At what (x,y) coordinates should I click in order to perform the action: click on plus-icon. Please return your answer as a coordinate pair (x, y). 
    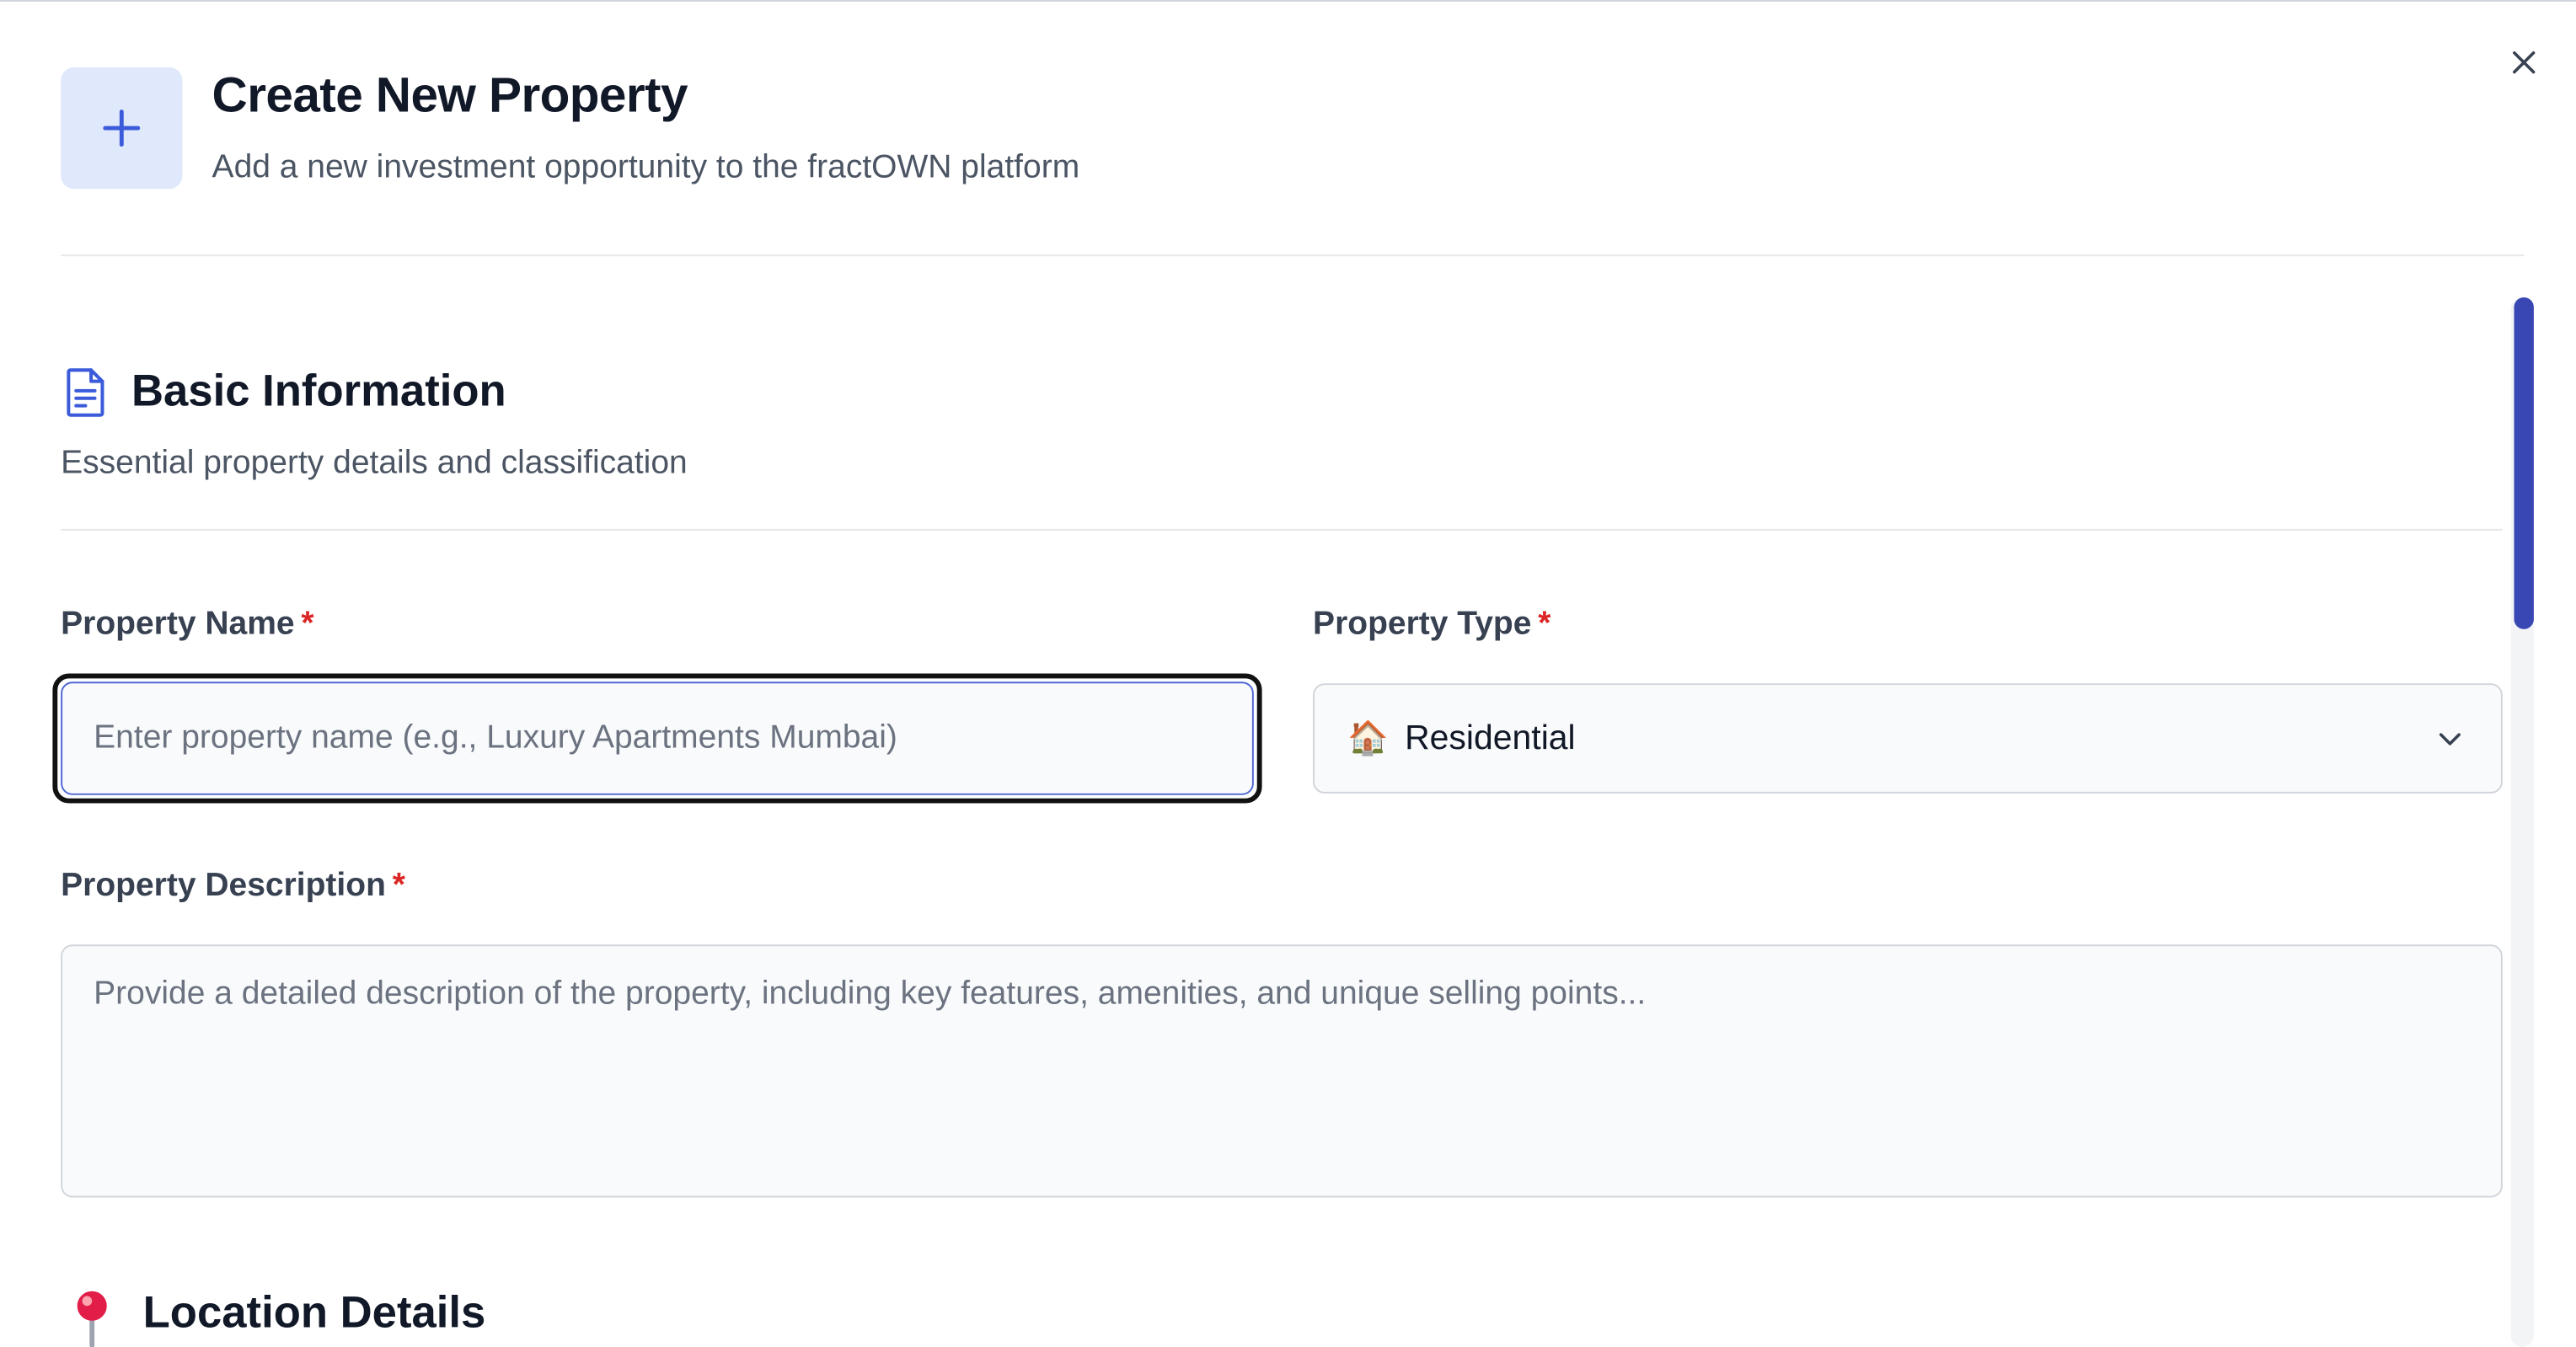
    Looking at the image, I should click on (122, 128).